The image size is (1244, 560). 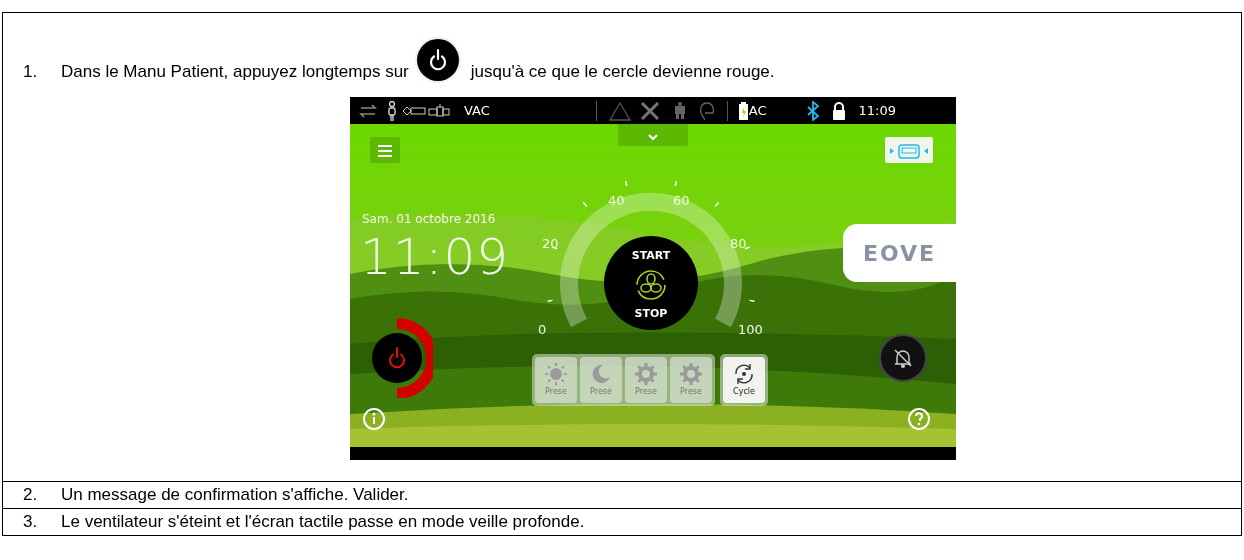 I want to click on time-display: 11:09, so click(x=435, y=257).